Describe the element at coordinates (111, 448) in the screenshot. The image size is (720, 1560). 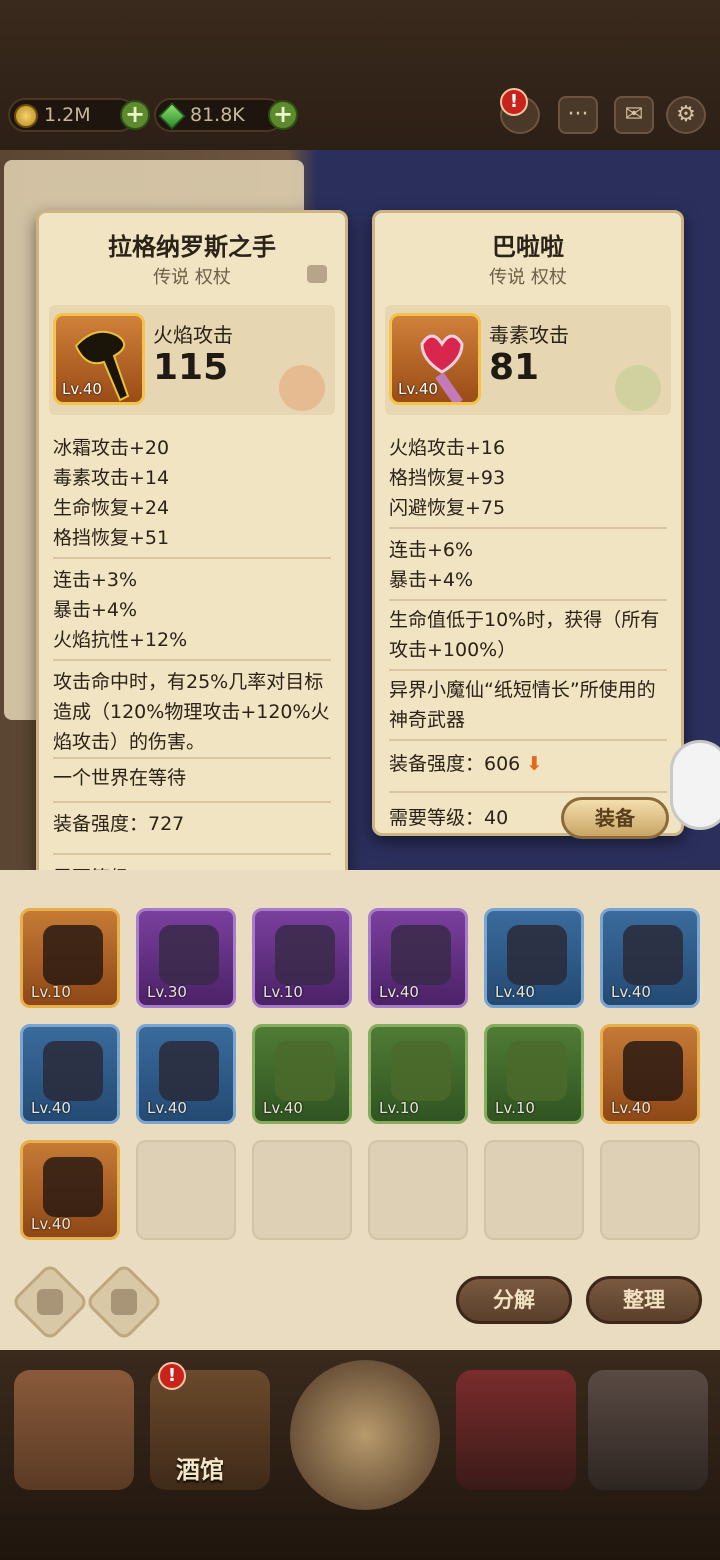
I see `stat-line: 冰霜攻击+20` at that location.